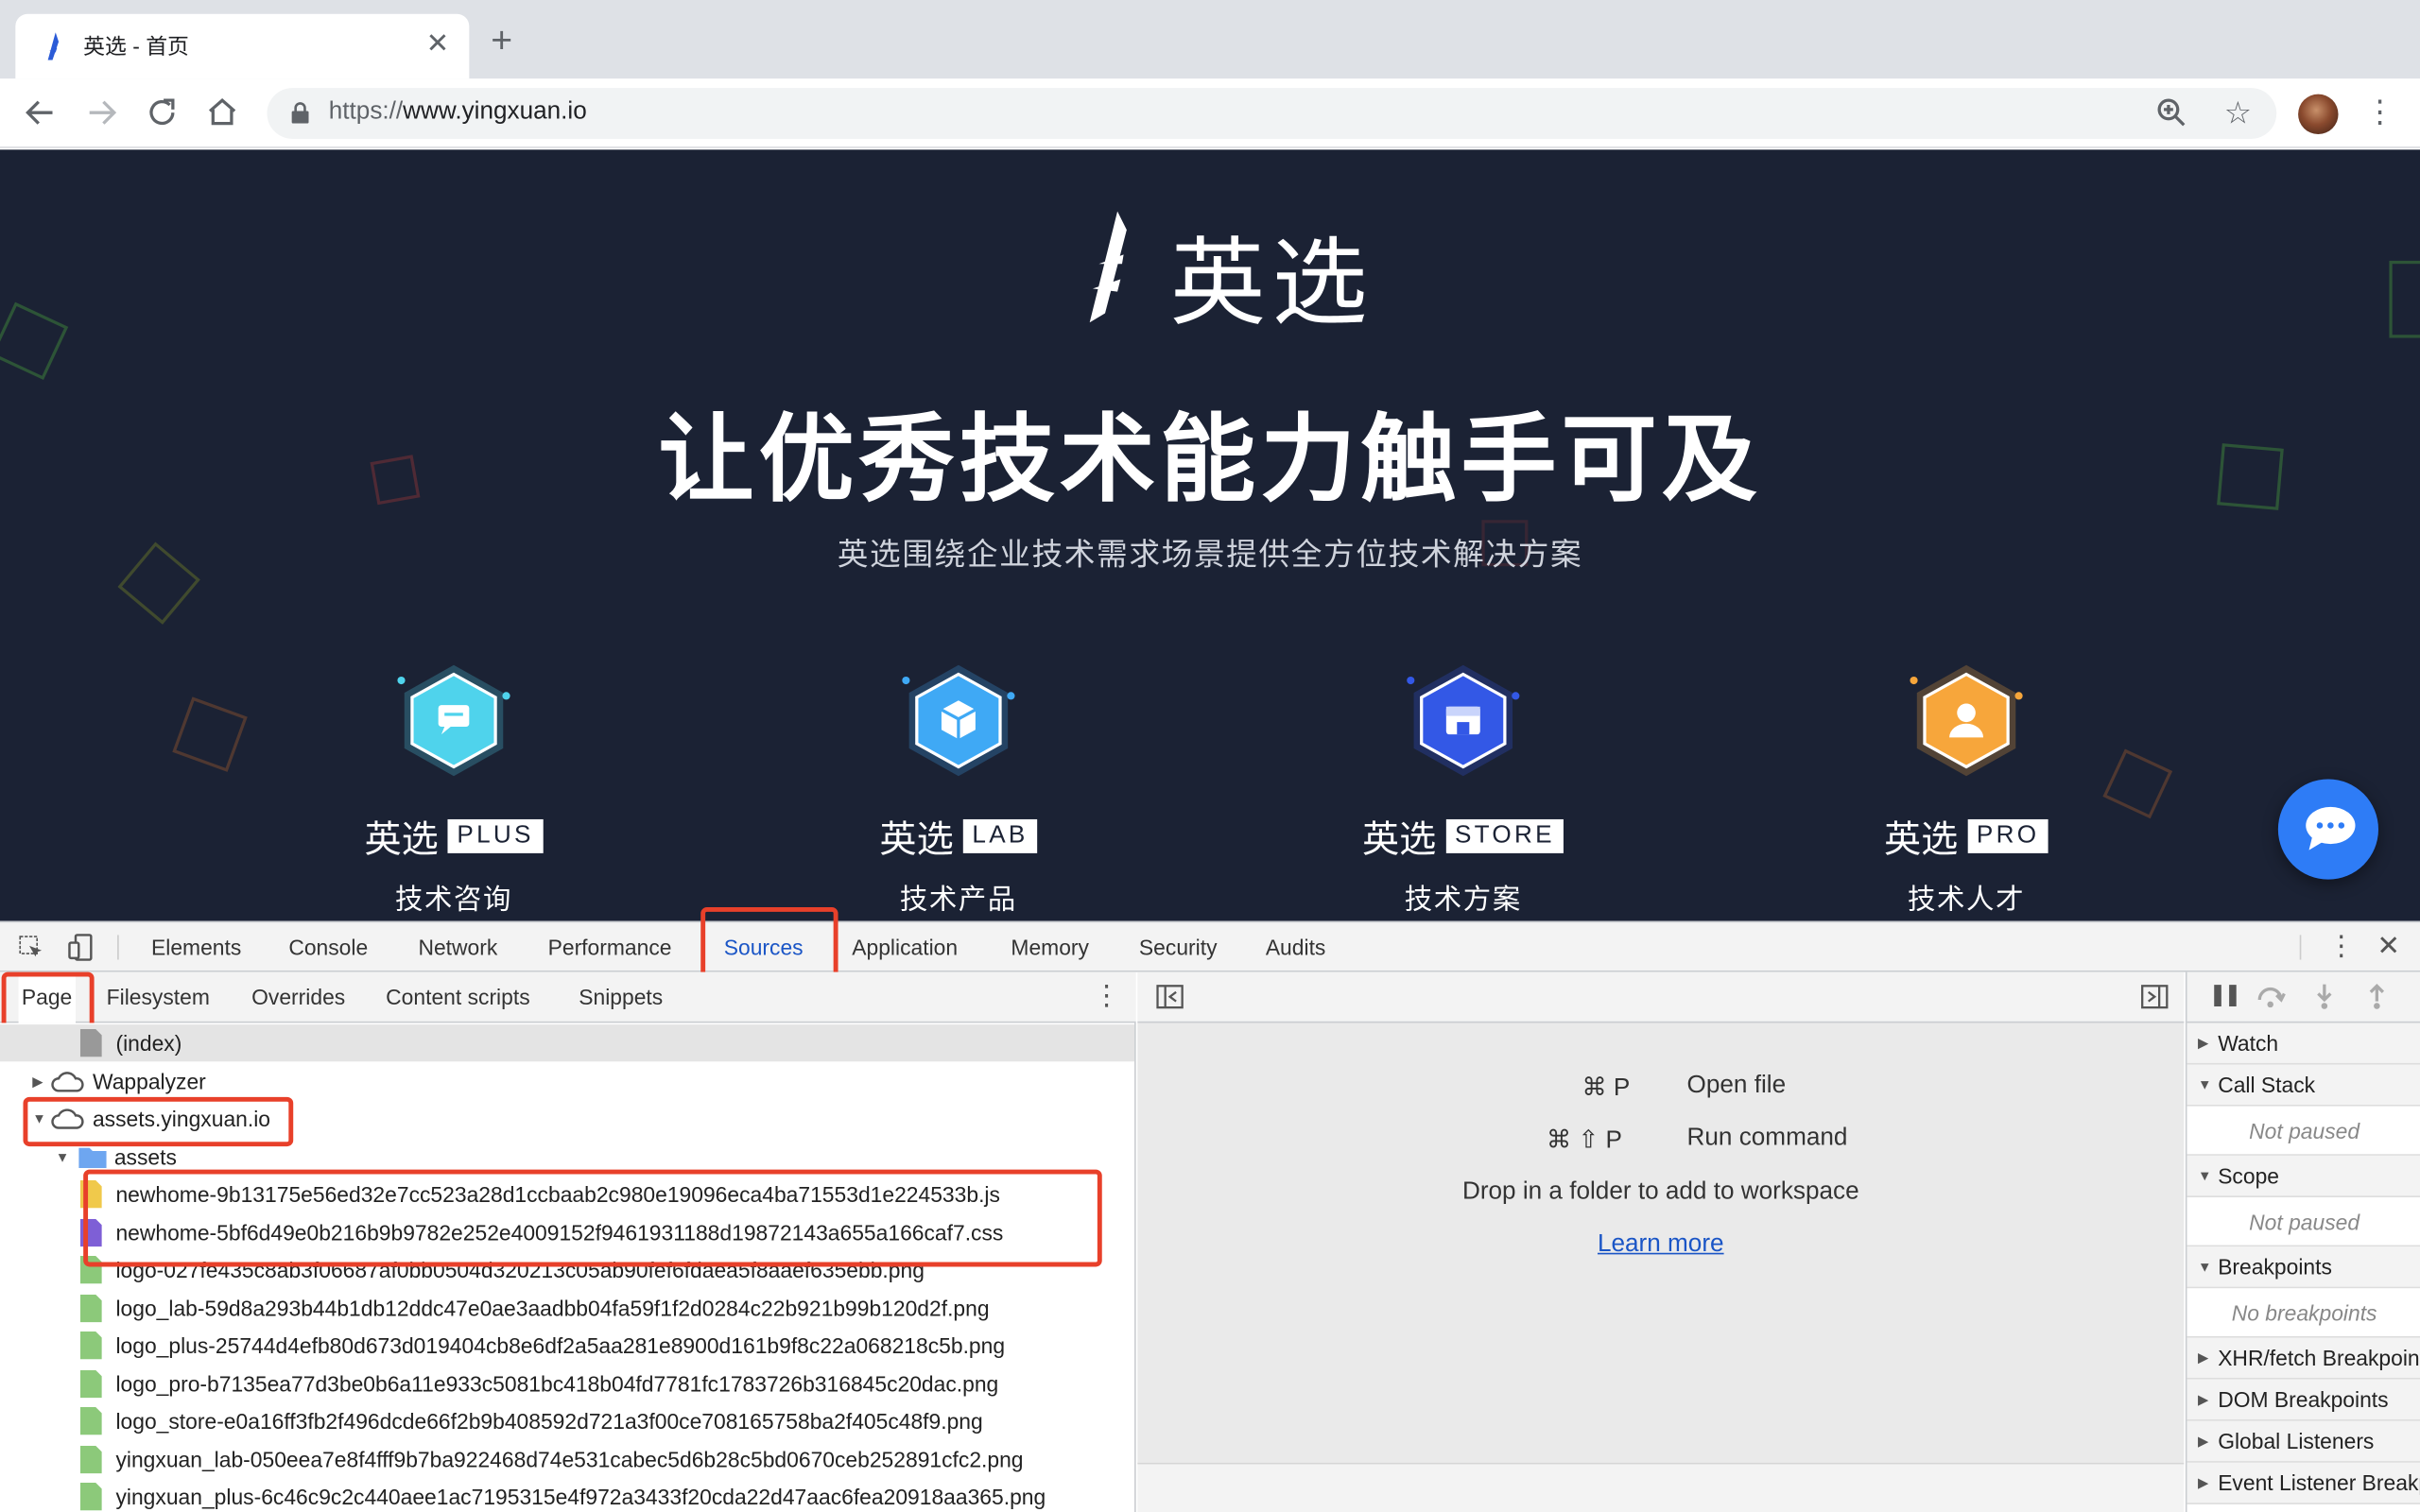 The height and width of the screenshot is (1512, 2420). I want to click on reload-icon, so click(162, 112).